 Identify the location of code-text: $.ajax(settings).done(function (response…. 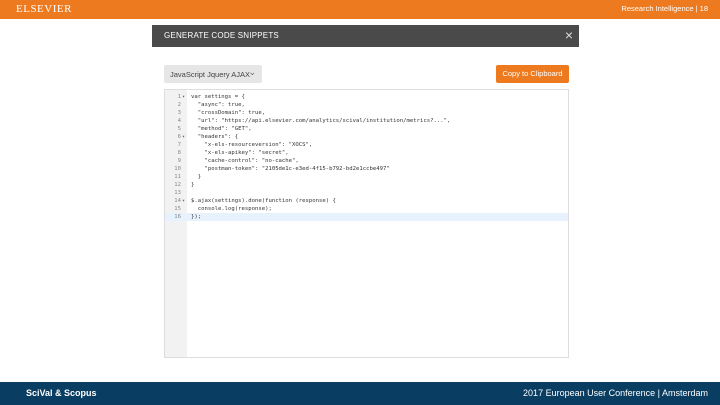
(263, 201).